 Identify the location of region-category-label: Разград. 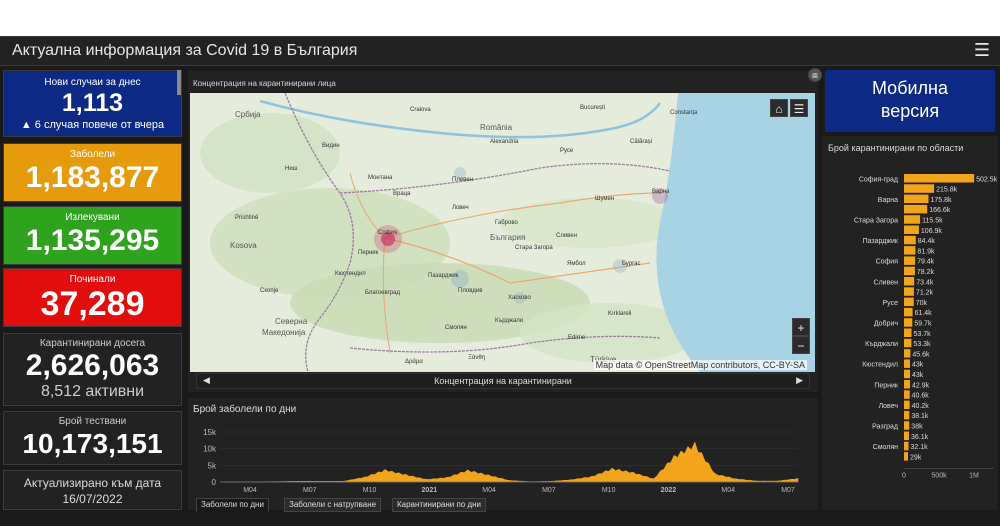
(885, 427).